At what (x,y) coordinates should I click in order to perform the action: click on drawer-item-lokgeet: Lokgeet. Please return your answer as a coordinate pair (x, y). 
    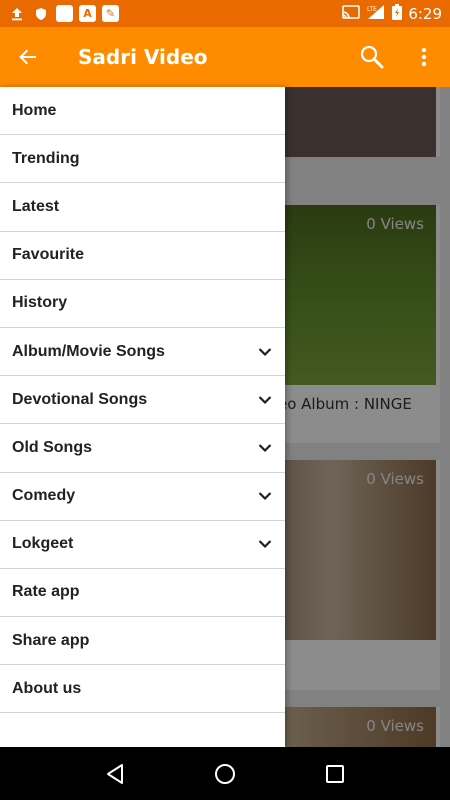
    Looking at the image, I should click on (142, 545).